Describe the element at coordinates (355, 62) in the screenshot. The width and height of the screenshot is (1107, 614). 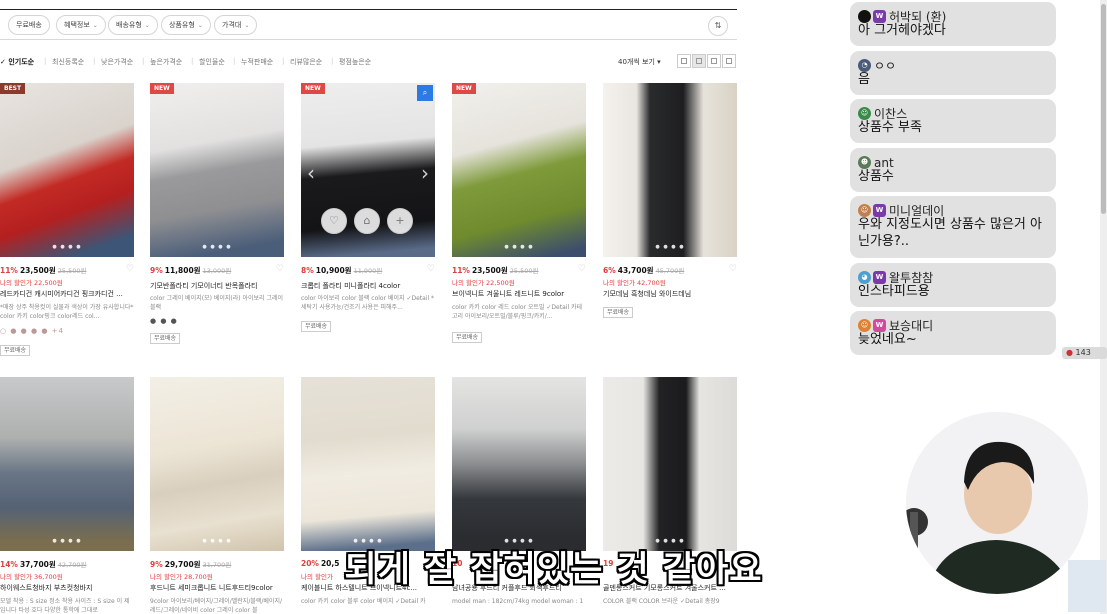
I see `sort-rating: 평점높은순` at that location.